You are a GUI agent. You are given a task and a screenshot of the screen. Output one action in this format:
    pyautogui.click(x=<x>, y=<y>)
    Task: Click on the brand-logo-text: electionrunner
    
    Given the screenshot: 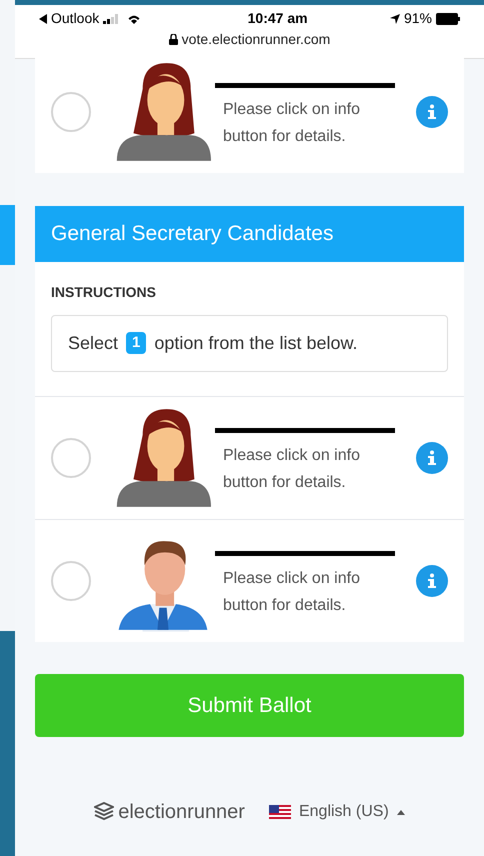 What is the action you would take?
    pyautogui.click(x=181, y=812)
    